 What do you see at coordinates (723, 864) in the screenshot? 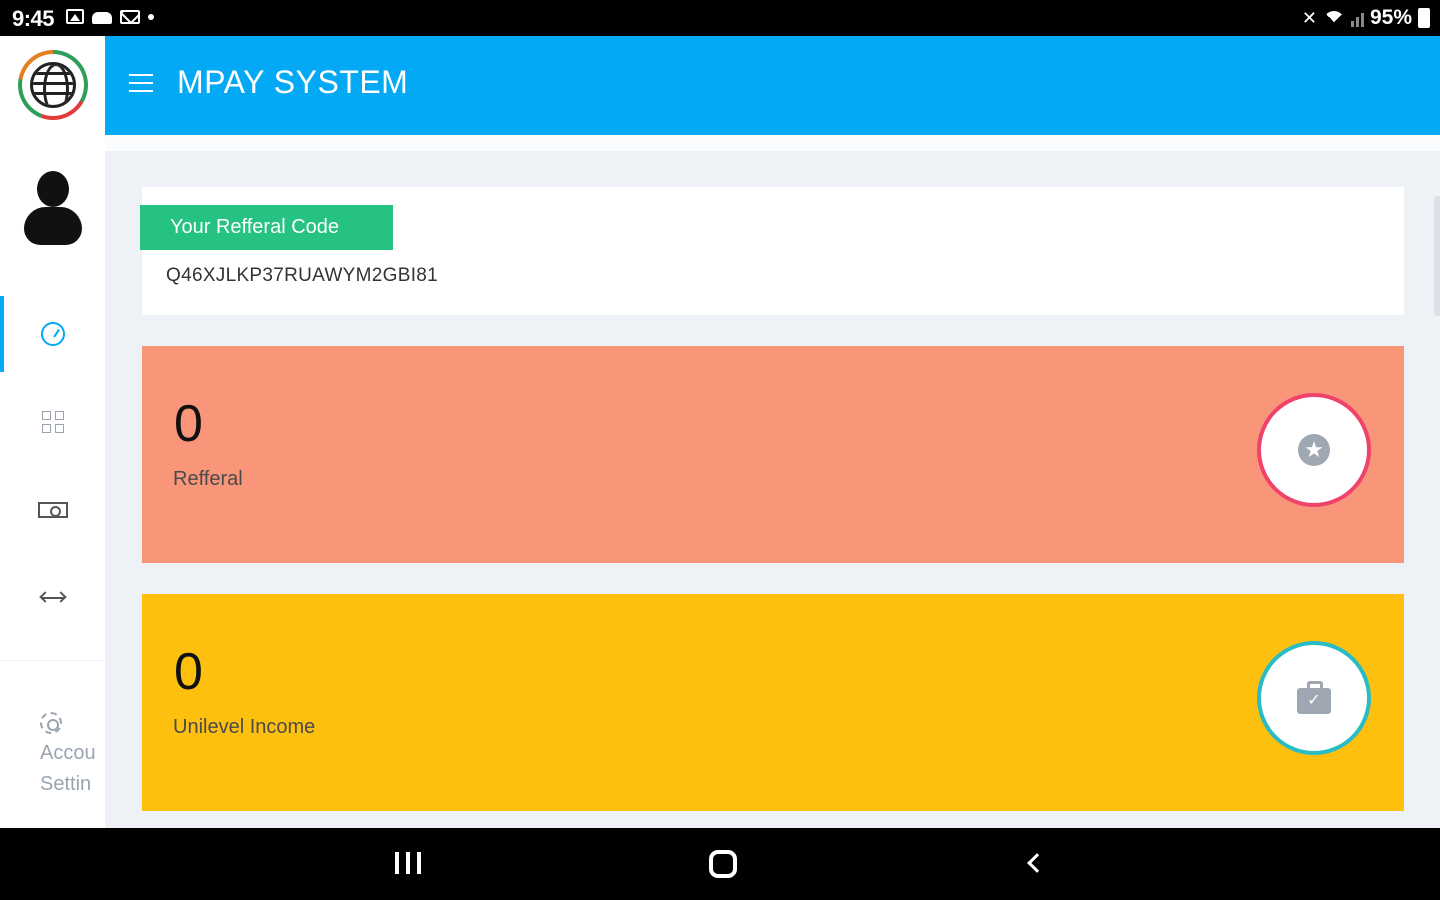
I see `home-icon` at bounding box center [723, 864].